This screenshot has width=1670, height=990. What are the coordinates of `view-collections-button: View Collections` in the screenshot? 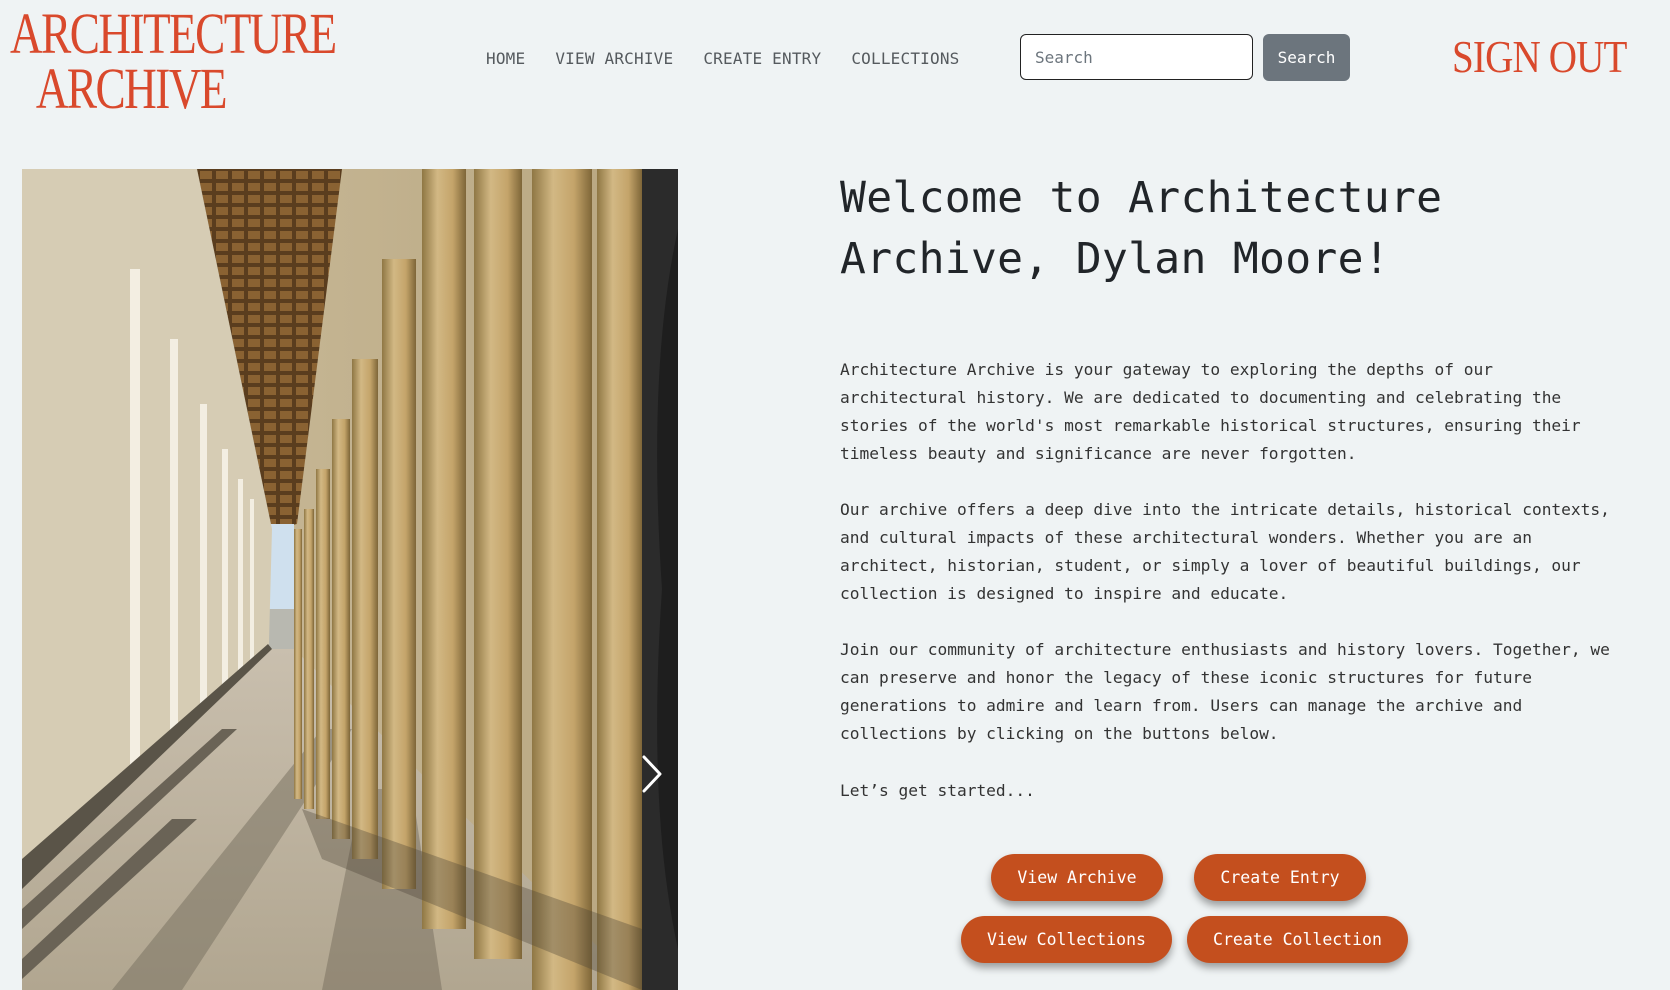 It's located at (1066, 939).